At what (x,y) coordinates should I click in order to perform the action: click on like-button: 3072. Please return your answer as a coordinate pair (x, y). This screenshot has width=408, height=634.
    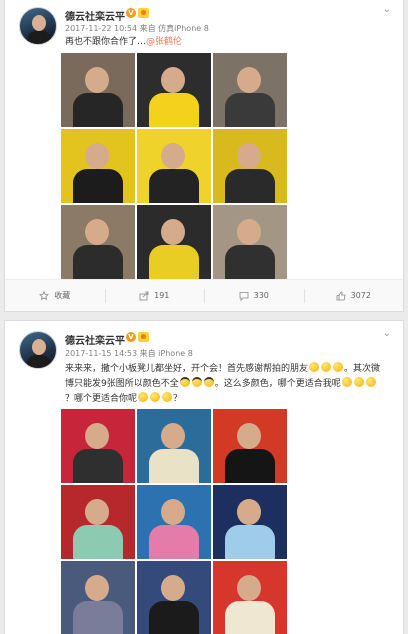
    Looking at the image, I should click on (353, 295).